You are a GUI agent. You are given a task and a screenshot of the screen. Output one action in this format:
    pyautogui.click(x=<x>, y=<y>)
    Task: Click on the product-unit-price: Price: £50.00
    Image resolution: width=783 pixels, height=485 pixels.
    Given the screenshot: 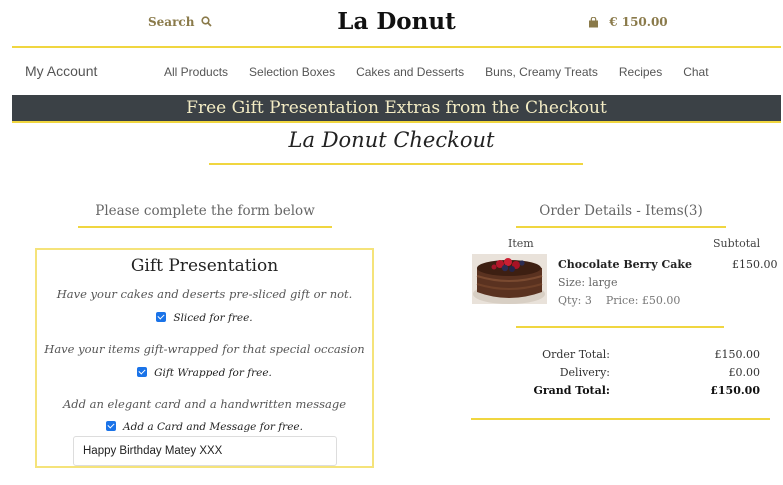 What is the action you would take?
    pyautogui.click(x=643, y=300)
    